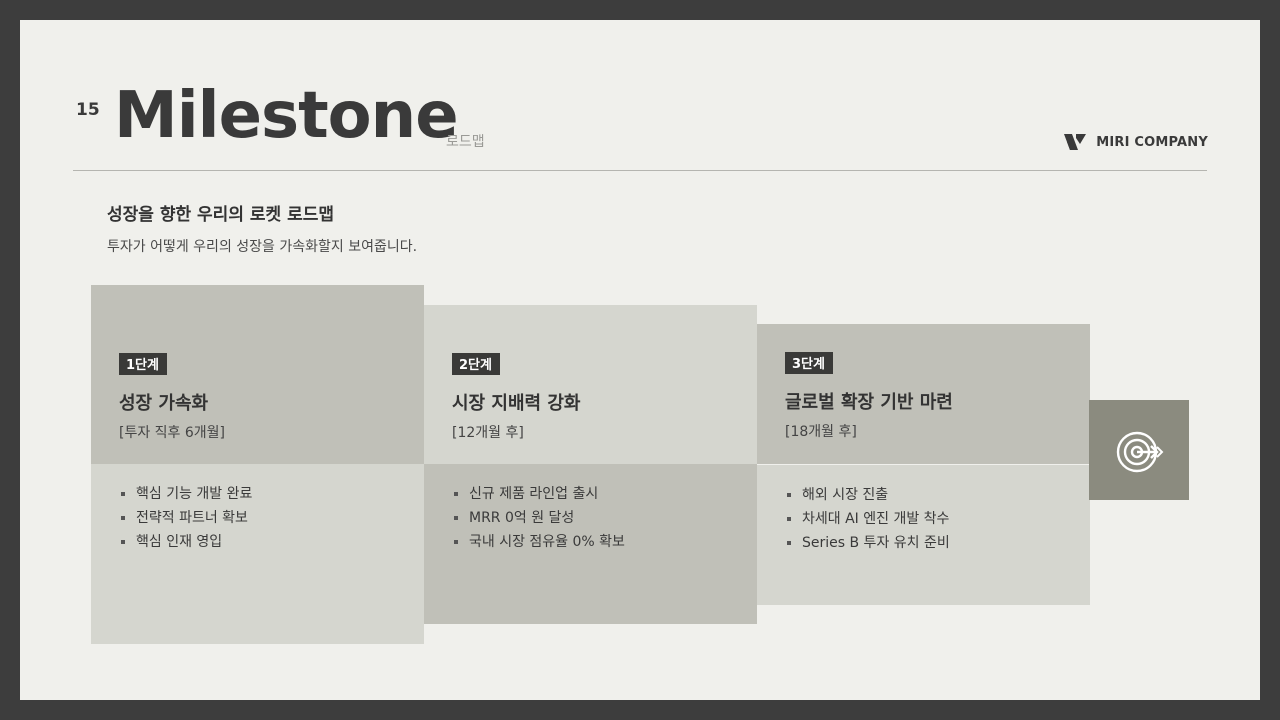 The width and height of the screenshot is (1280, 720). Describe the element at coordinates (271, 542) in the screenshot. I see `list-item: 핵심 인재 영입` at that location.